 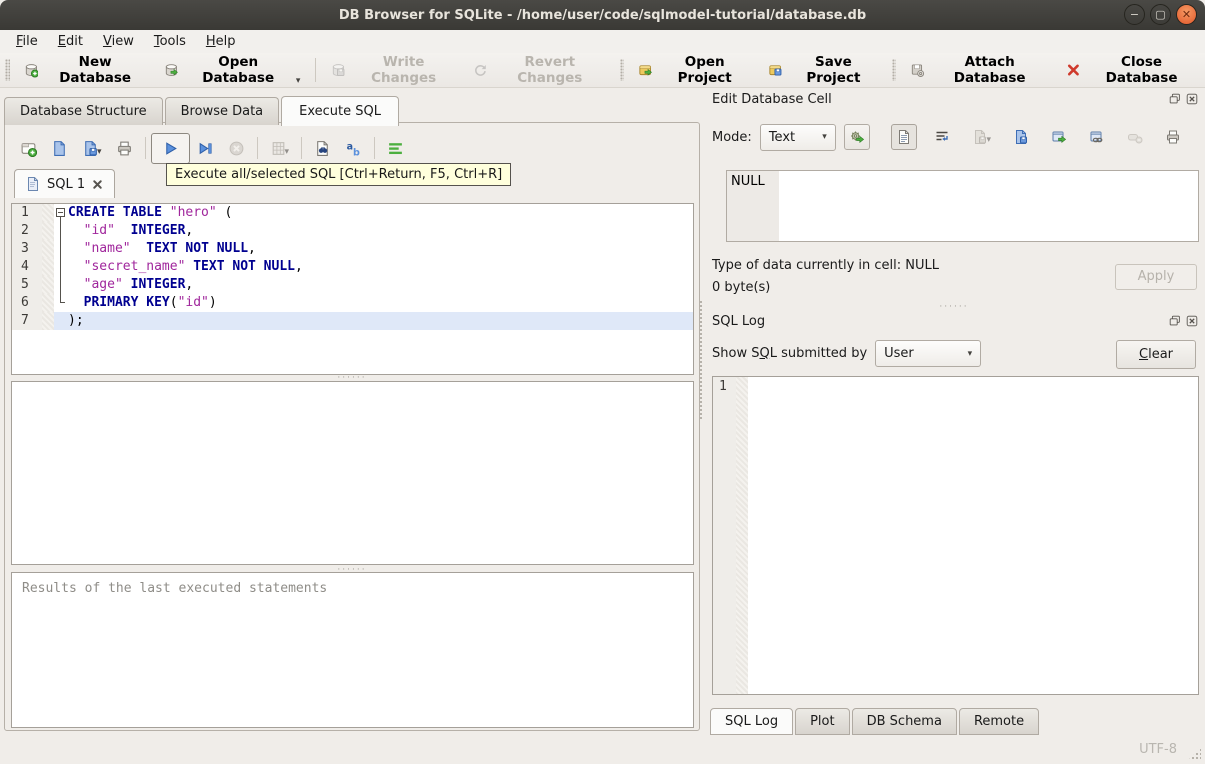 I want to click on code-line: 1 CREATE TABLE "hero" (, so click(x=352, y=213).